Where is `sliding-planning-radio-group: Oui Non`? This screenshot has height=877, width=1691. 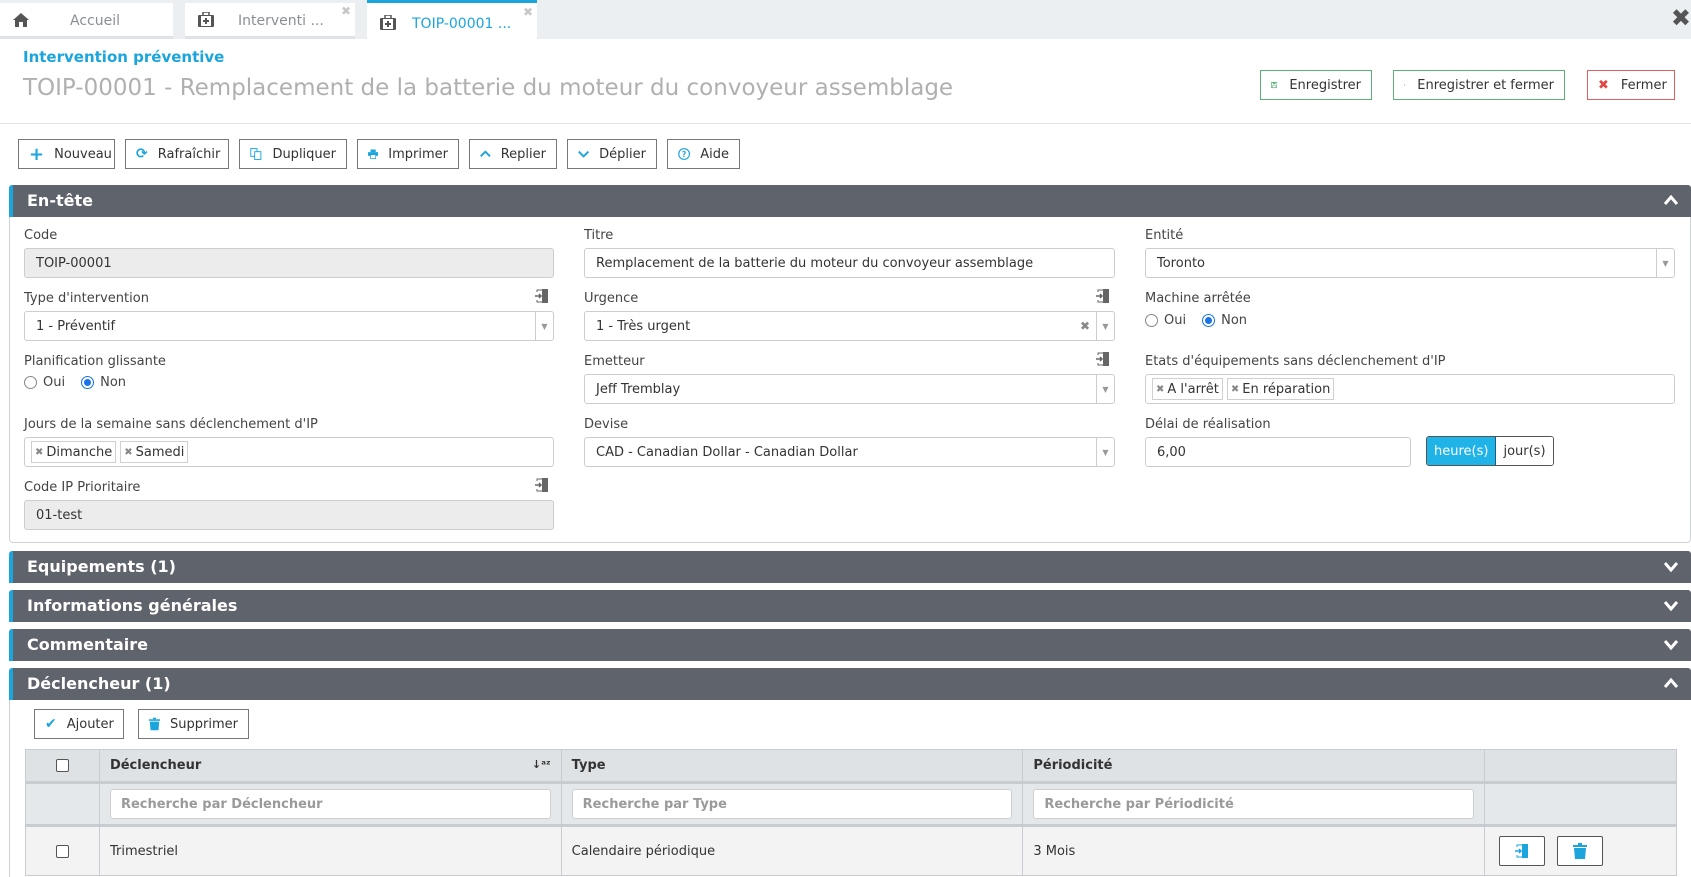
sliding-planning-radio-group: Oui Non is located at coordinates (83, 382).